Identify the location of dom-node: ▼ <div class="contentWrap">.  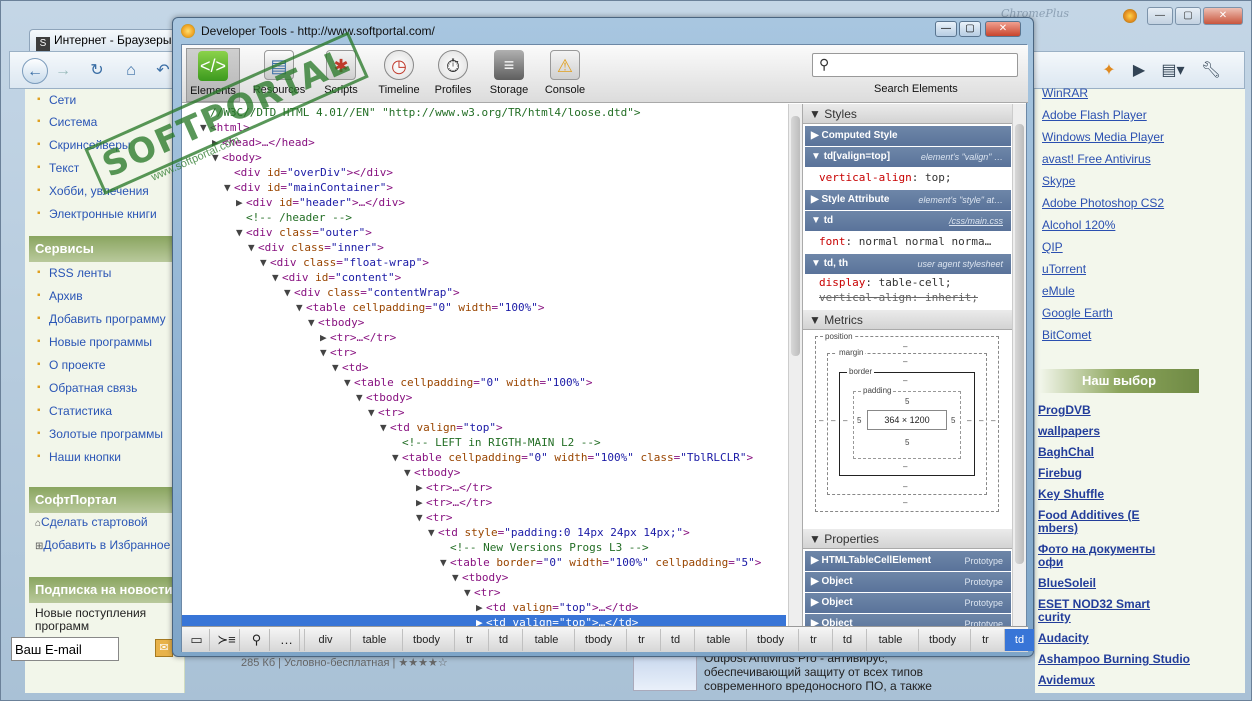
(321, 292).